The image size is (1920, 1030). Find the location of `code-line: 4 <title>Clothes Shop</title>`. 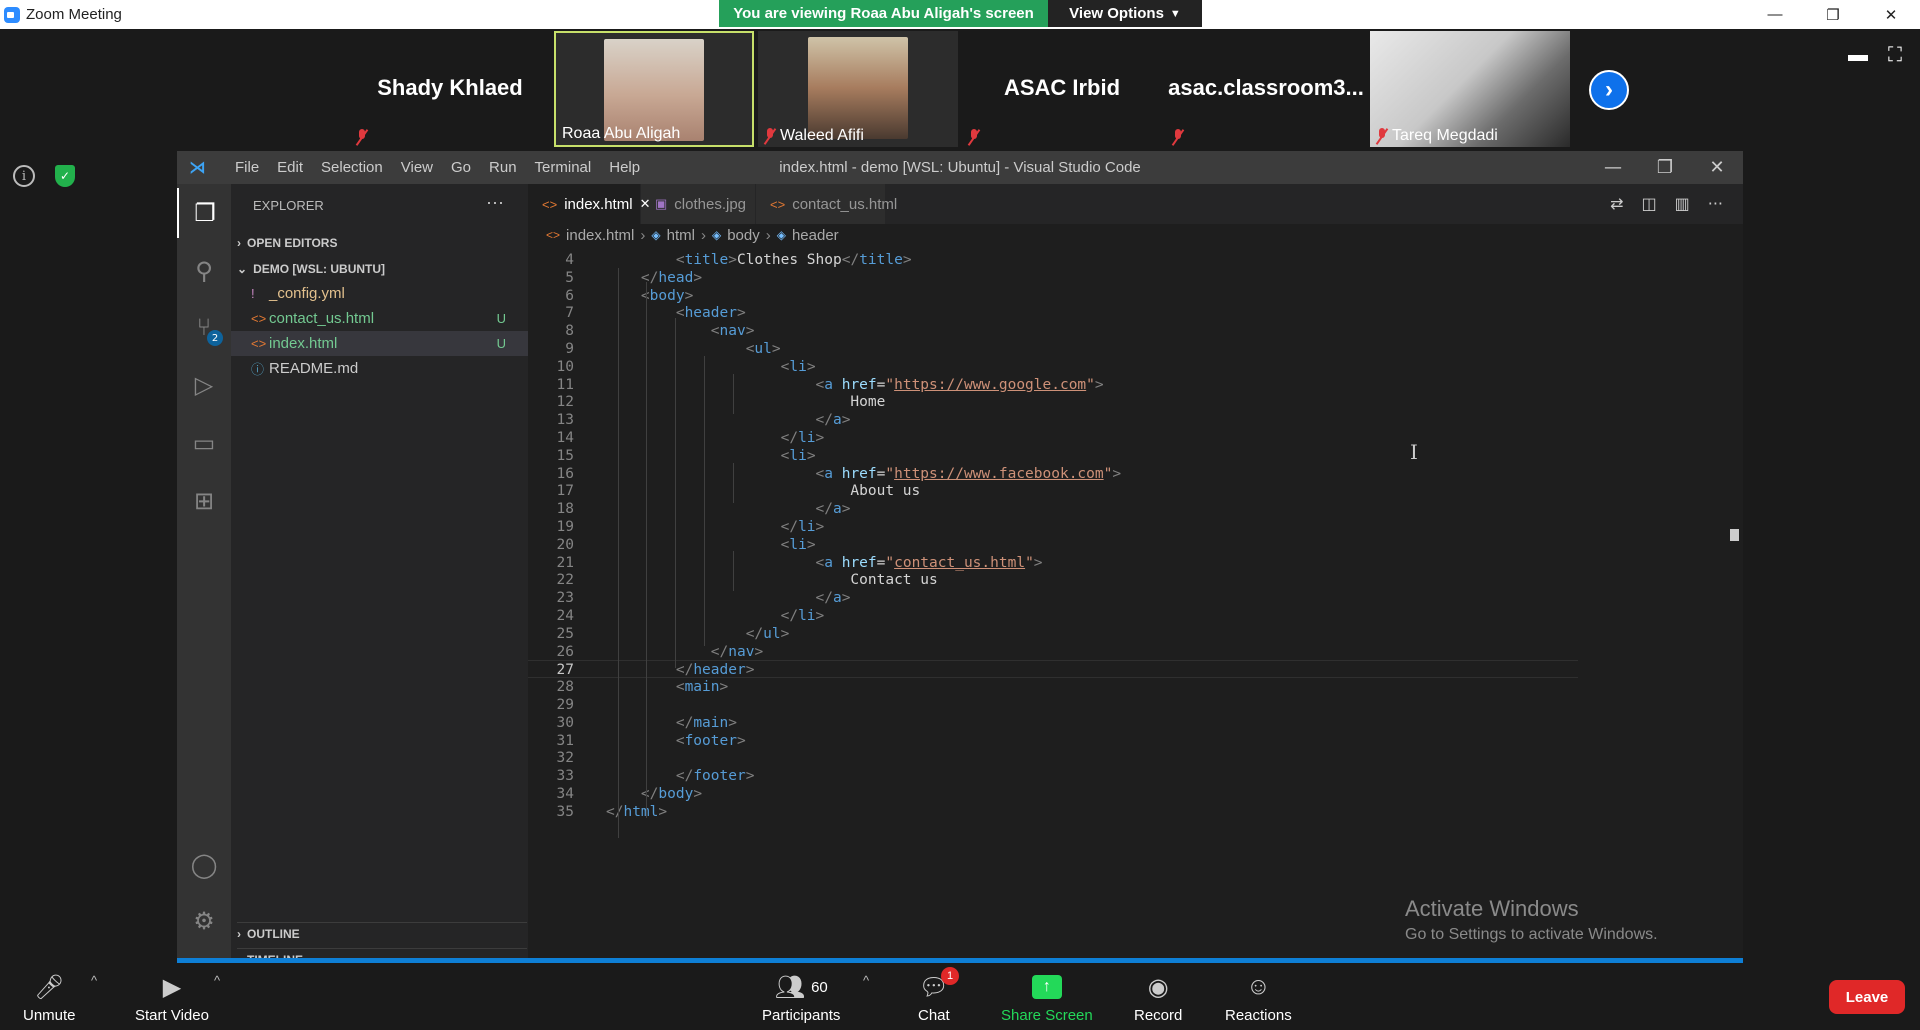

code-line: 4 <title>Clothes Shop</title> is located at coordinates (1053, 260).